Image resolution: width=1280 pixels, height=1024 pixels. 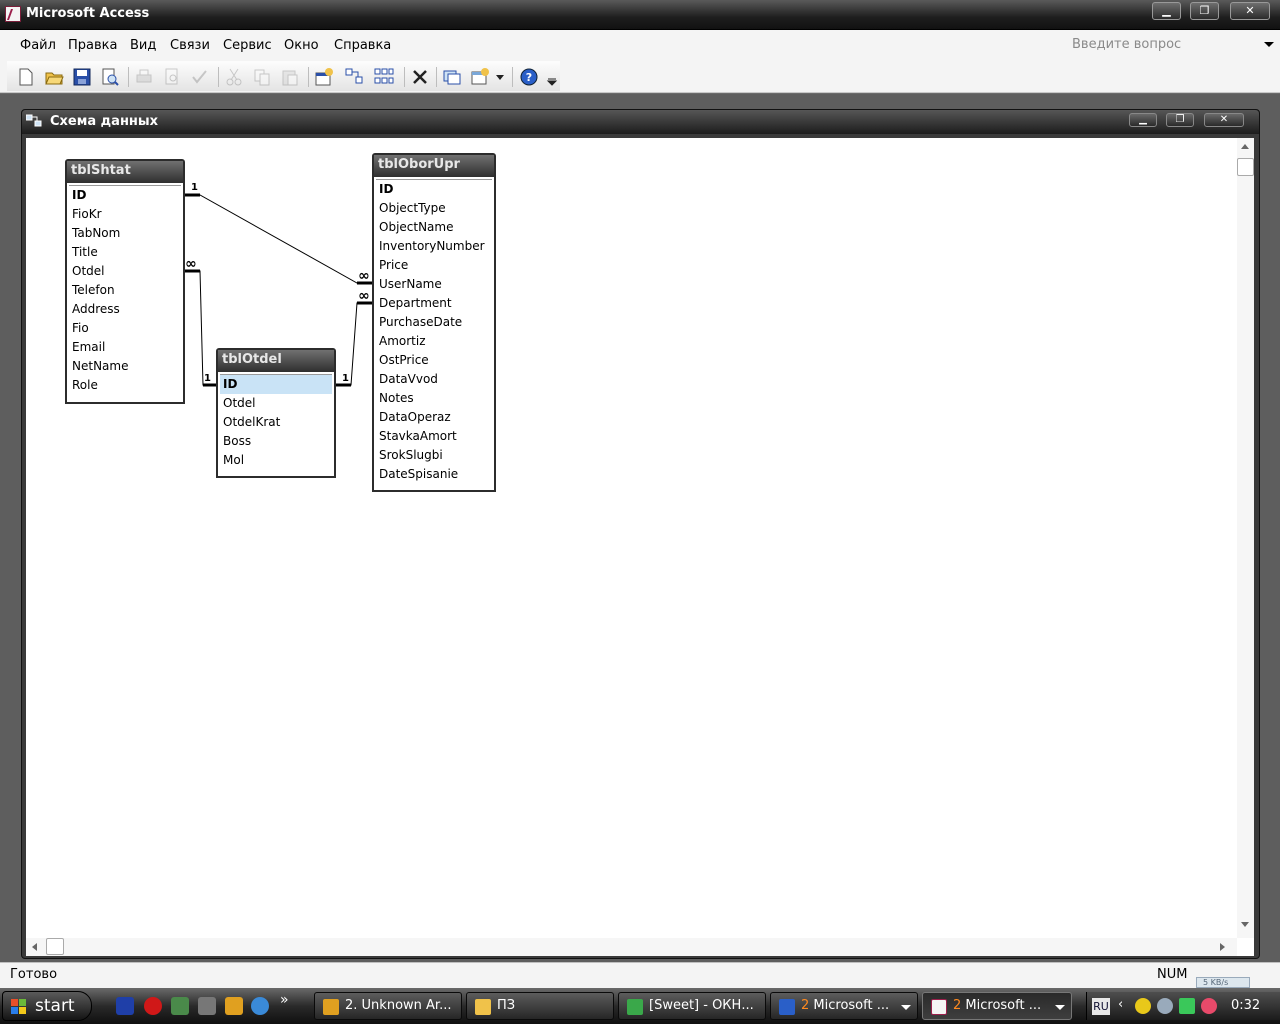 I want to click on taskbar-button-folder: ПЗ, so click(x=540, y=1006).